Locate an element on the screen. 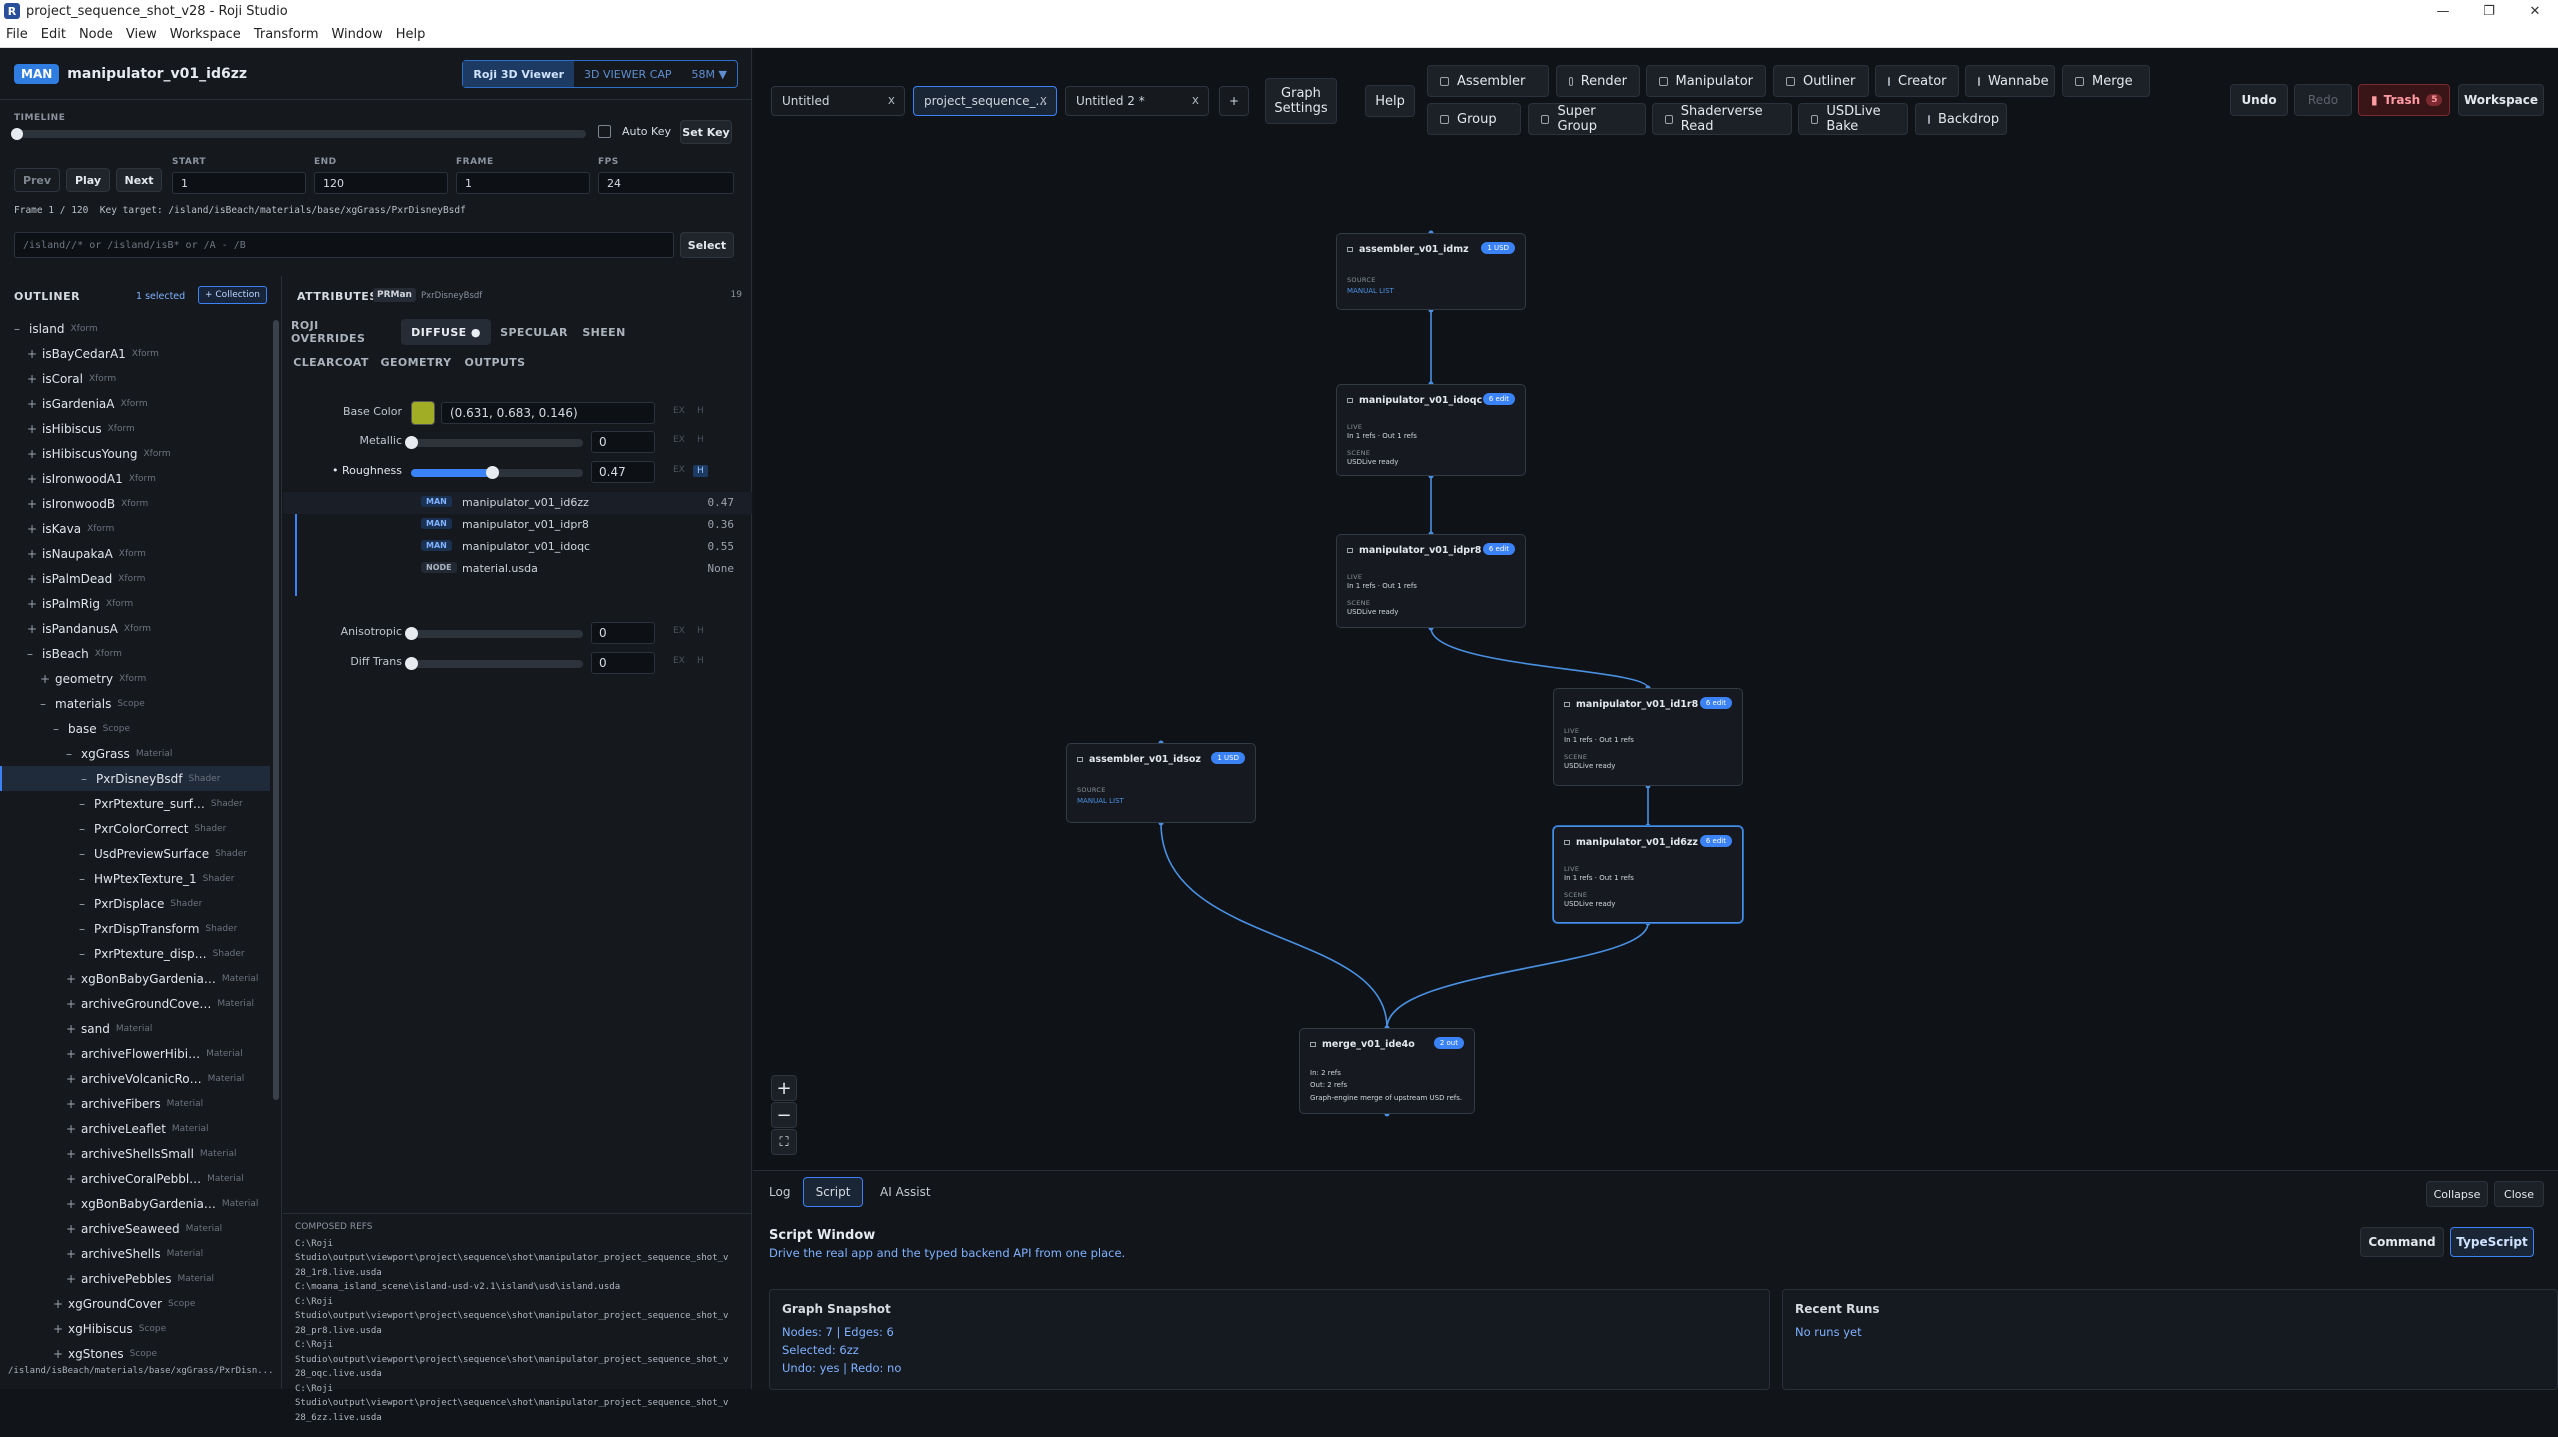 This screenshot has width=2558, height=1437. tree-row: – materials Scope is located at coordinates (135, 703).